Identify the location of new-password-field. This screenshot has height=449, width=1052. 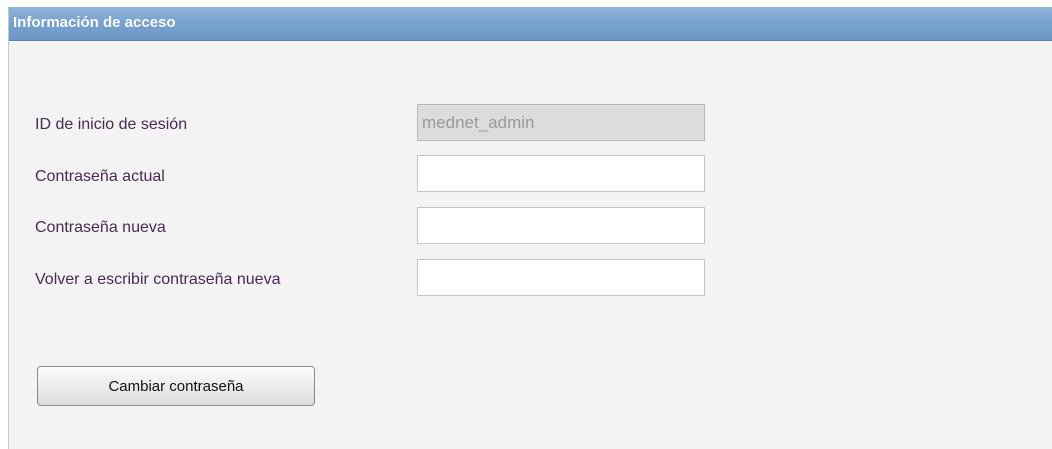
(561, 225).